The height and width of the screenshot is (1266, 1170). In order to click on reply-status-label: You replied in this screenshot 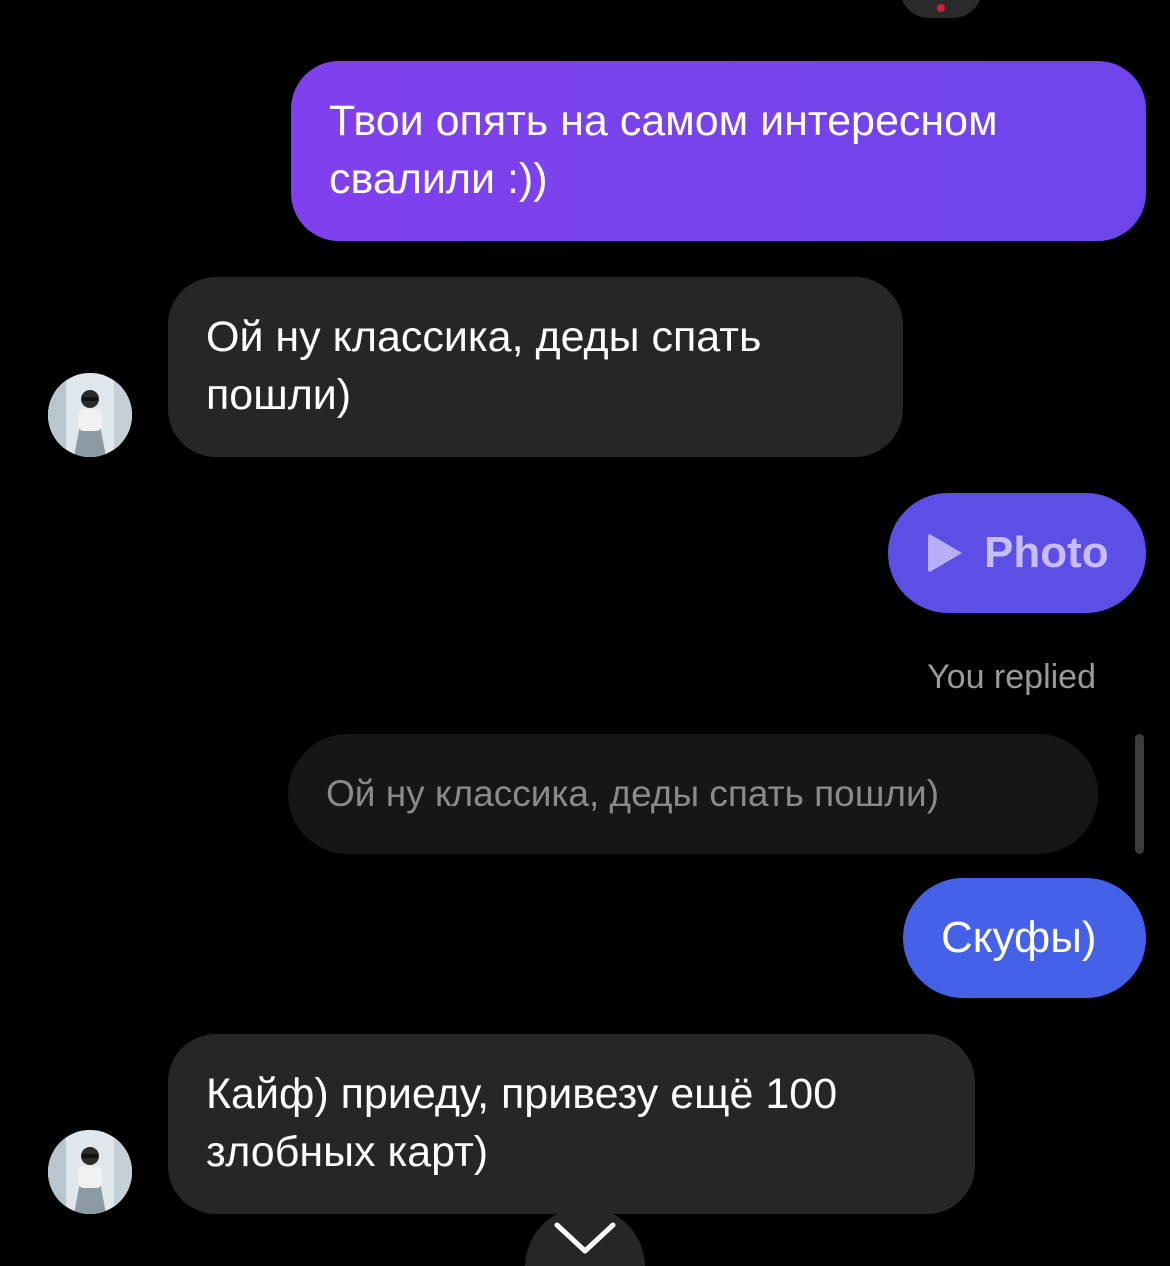, I will do `click(1011, 677)`.